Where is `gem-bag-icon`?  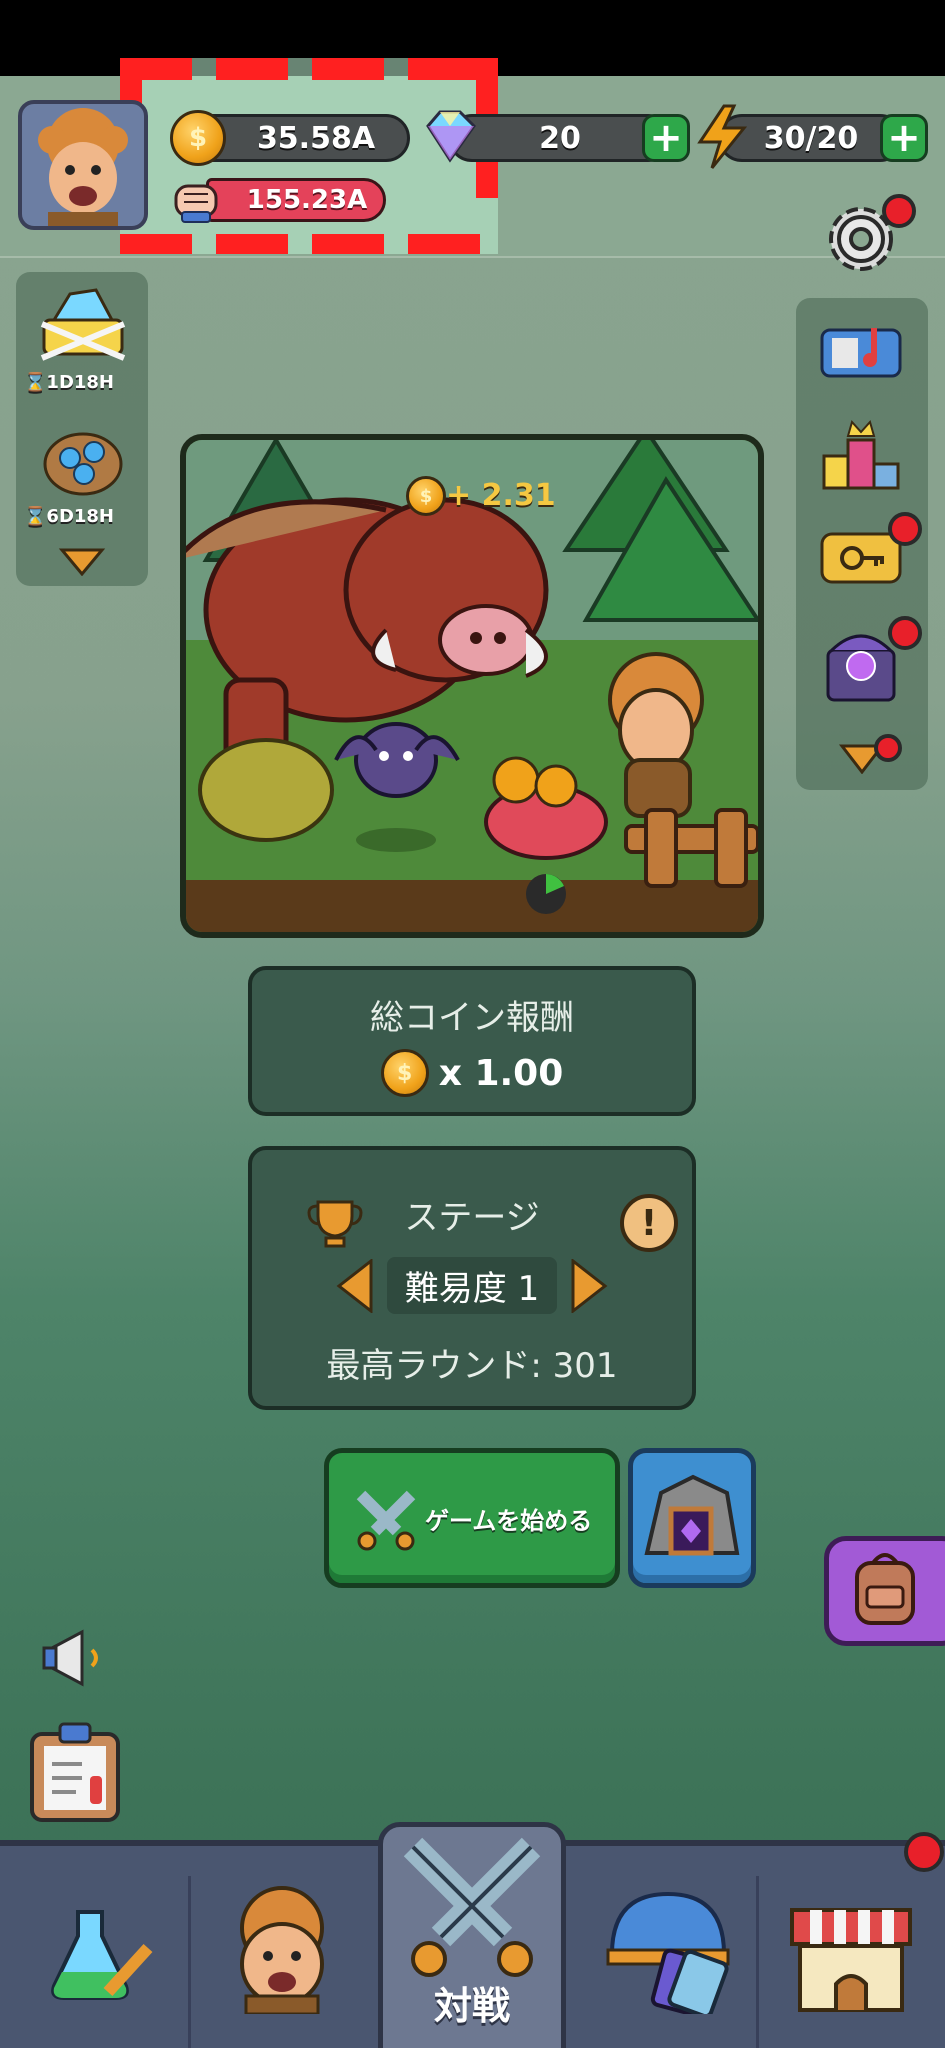
gem-bag-icon is located at coordinates (83, 455).